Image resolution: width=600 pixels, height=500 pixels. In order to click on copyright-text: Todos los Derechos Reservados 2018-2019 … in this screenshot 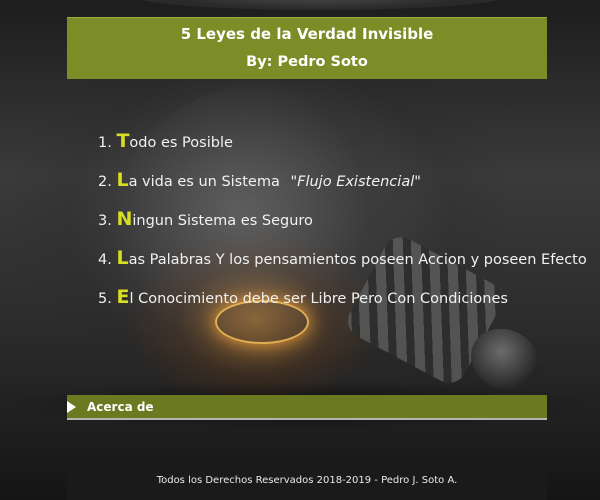, I will do `click(307, 480)`.